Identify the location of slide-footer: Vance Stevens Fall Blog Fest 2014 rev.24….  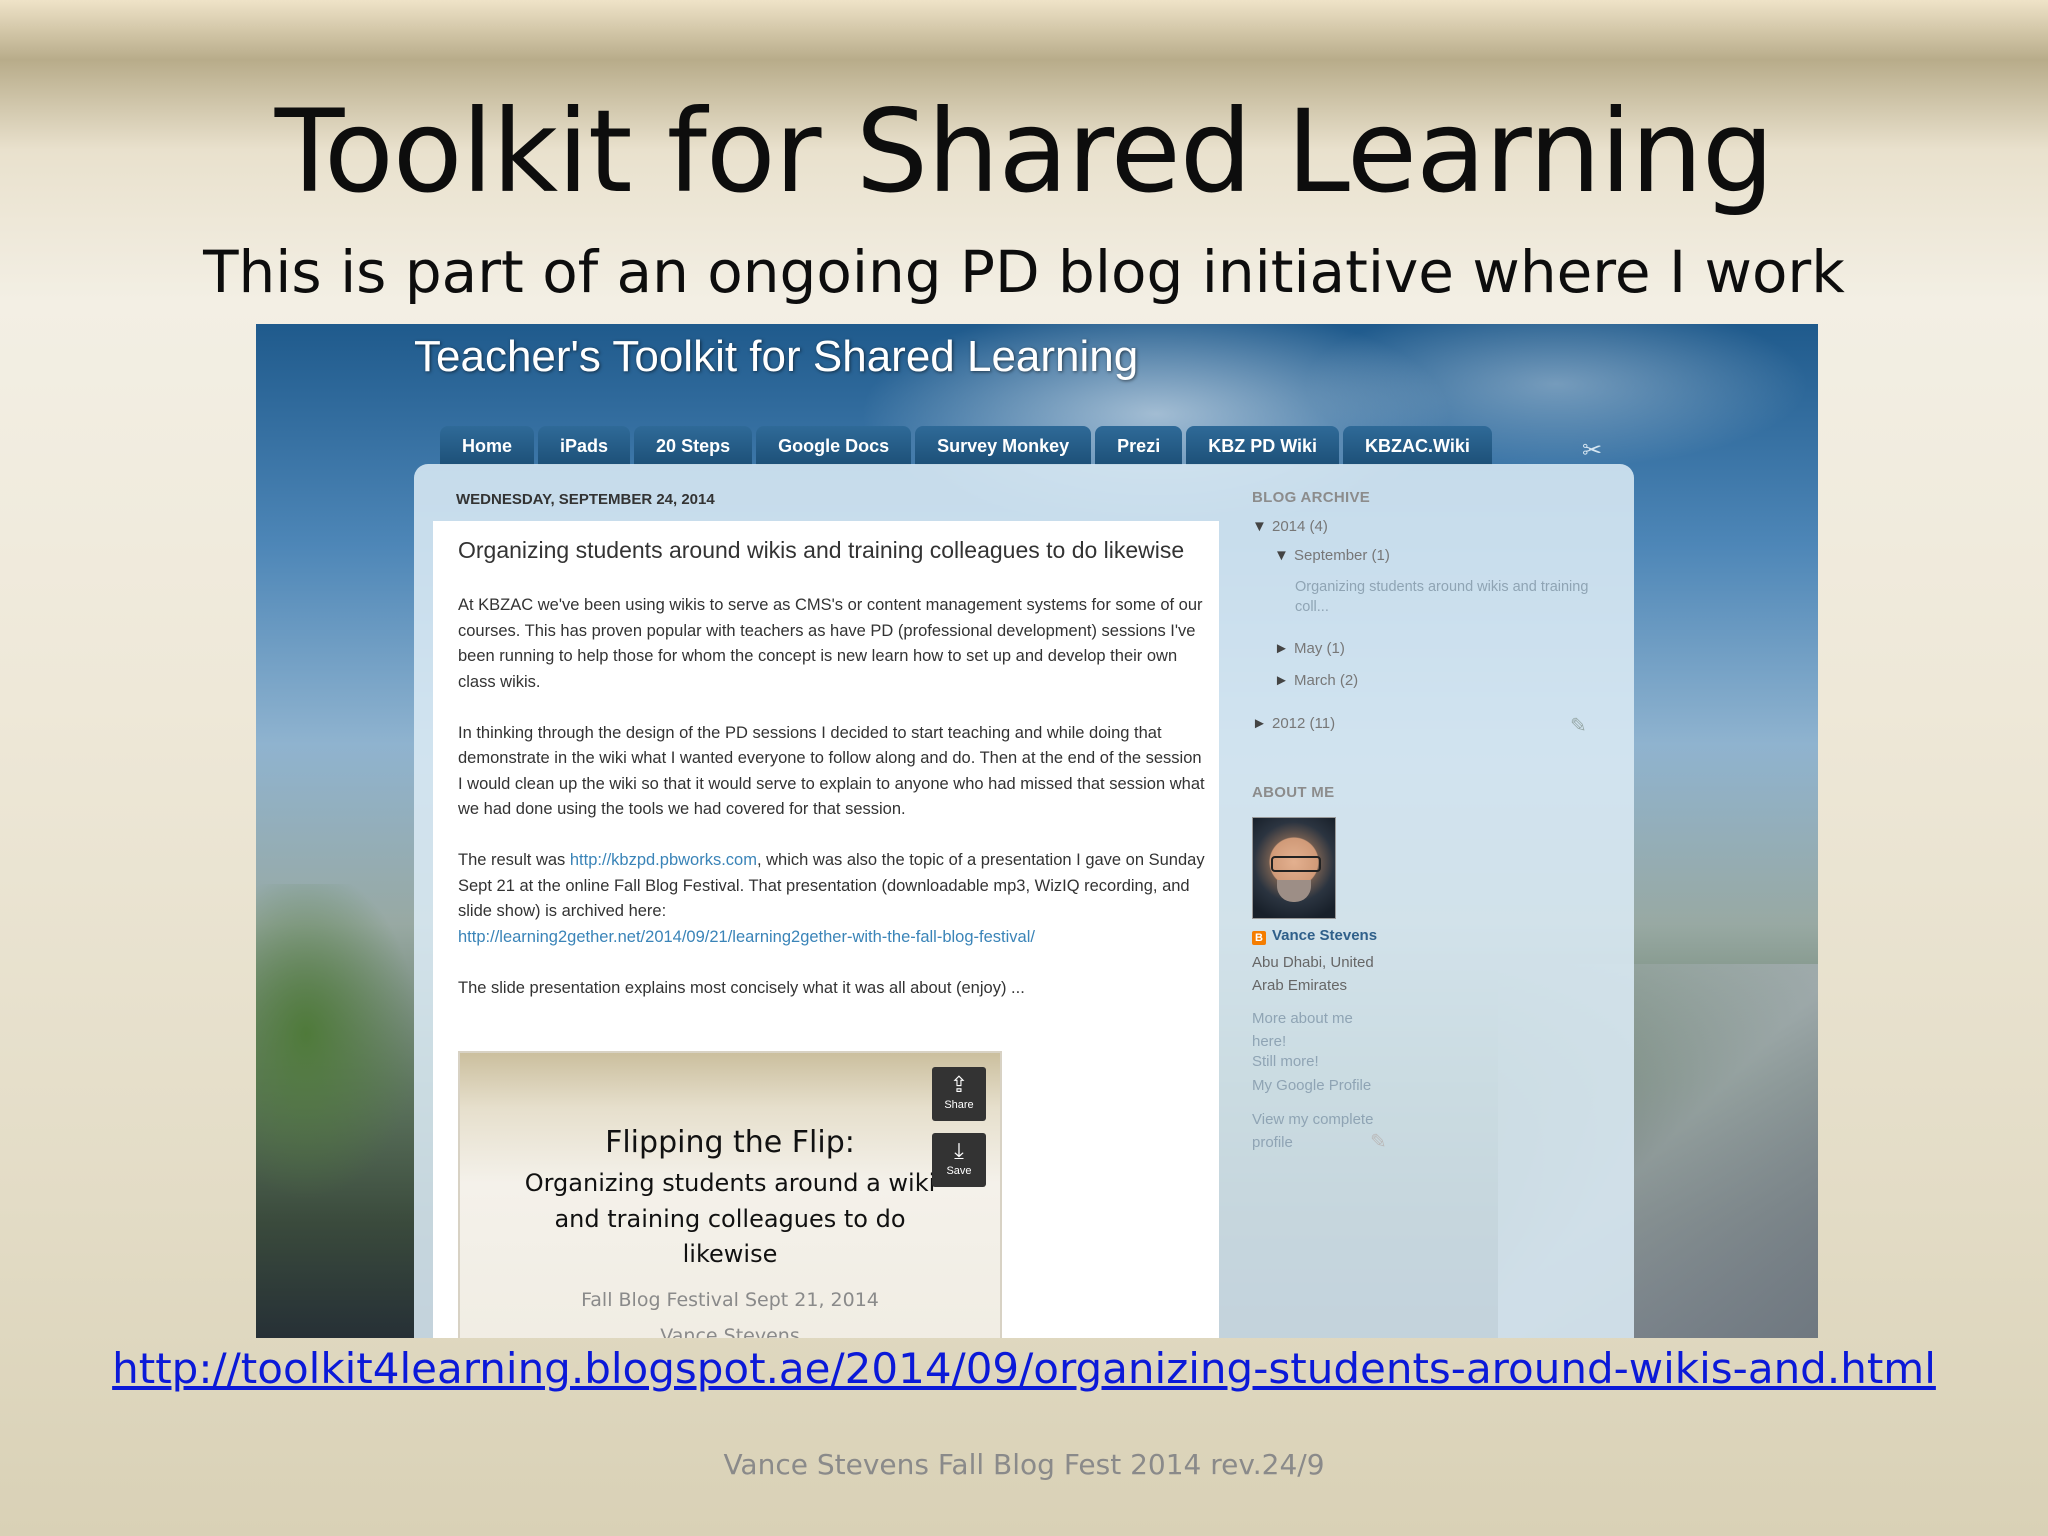
(1024, 1464).